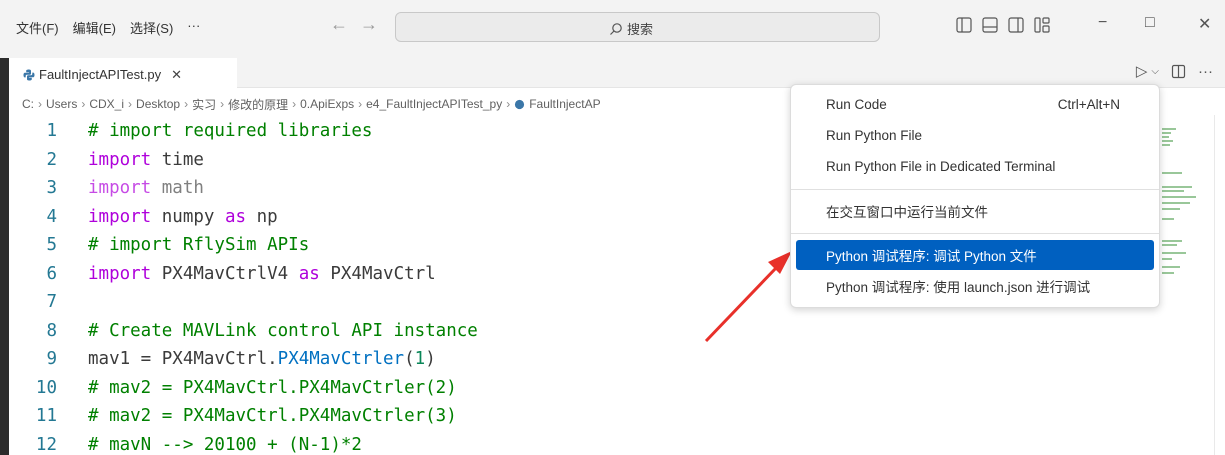  What do you see at coordinates (1016, 25) in the screenshot?
I see `toggle-secondary-sidebar-icon` at bounding box center [1016, 25].